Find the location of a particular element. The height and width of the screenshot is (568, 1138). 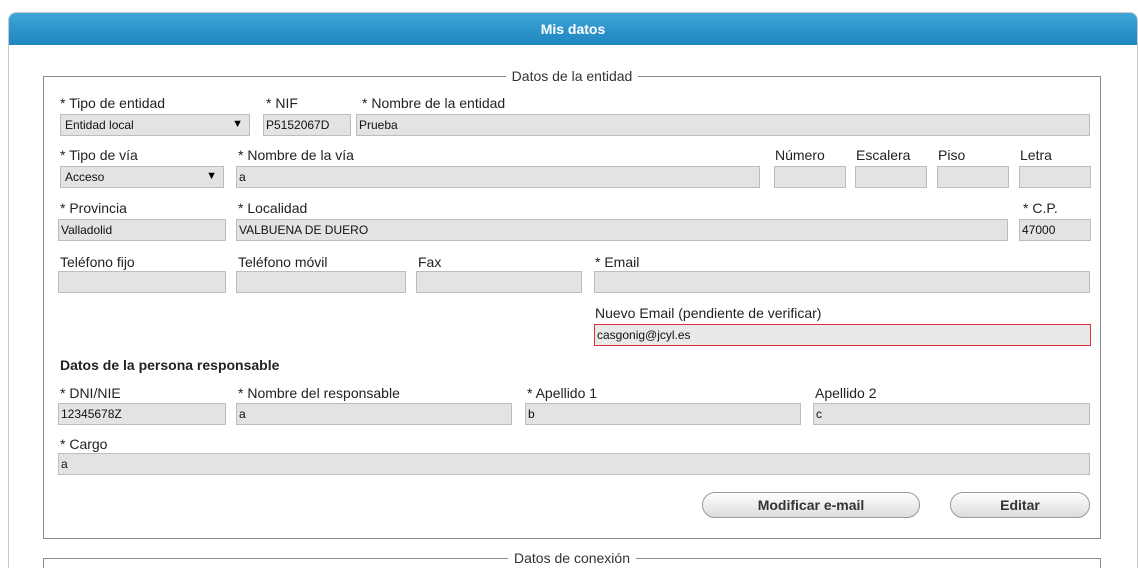

nuevo-email-label: Nuevo Email (pendiente de verificar) is located at coordinates (708, 313).